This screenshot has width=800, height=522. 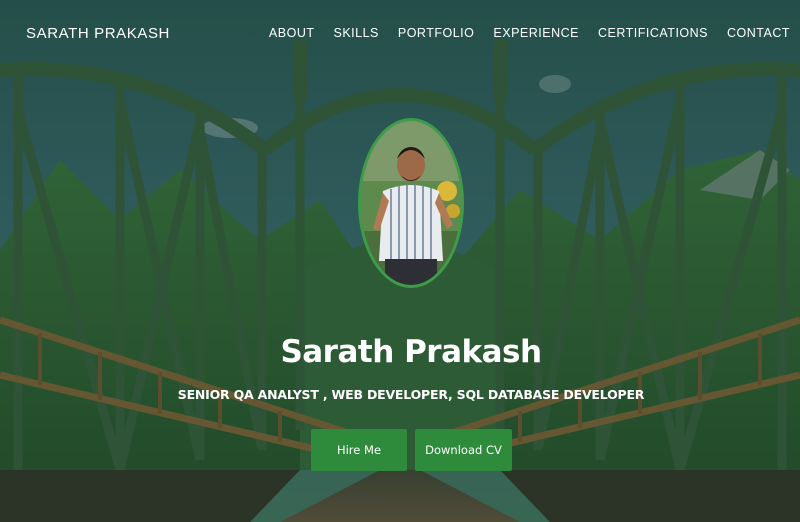 I want to click on download-cv-button: Download CV, so click(x=463, y=450).